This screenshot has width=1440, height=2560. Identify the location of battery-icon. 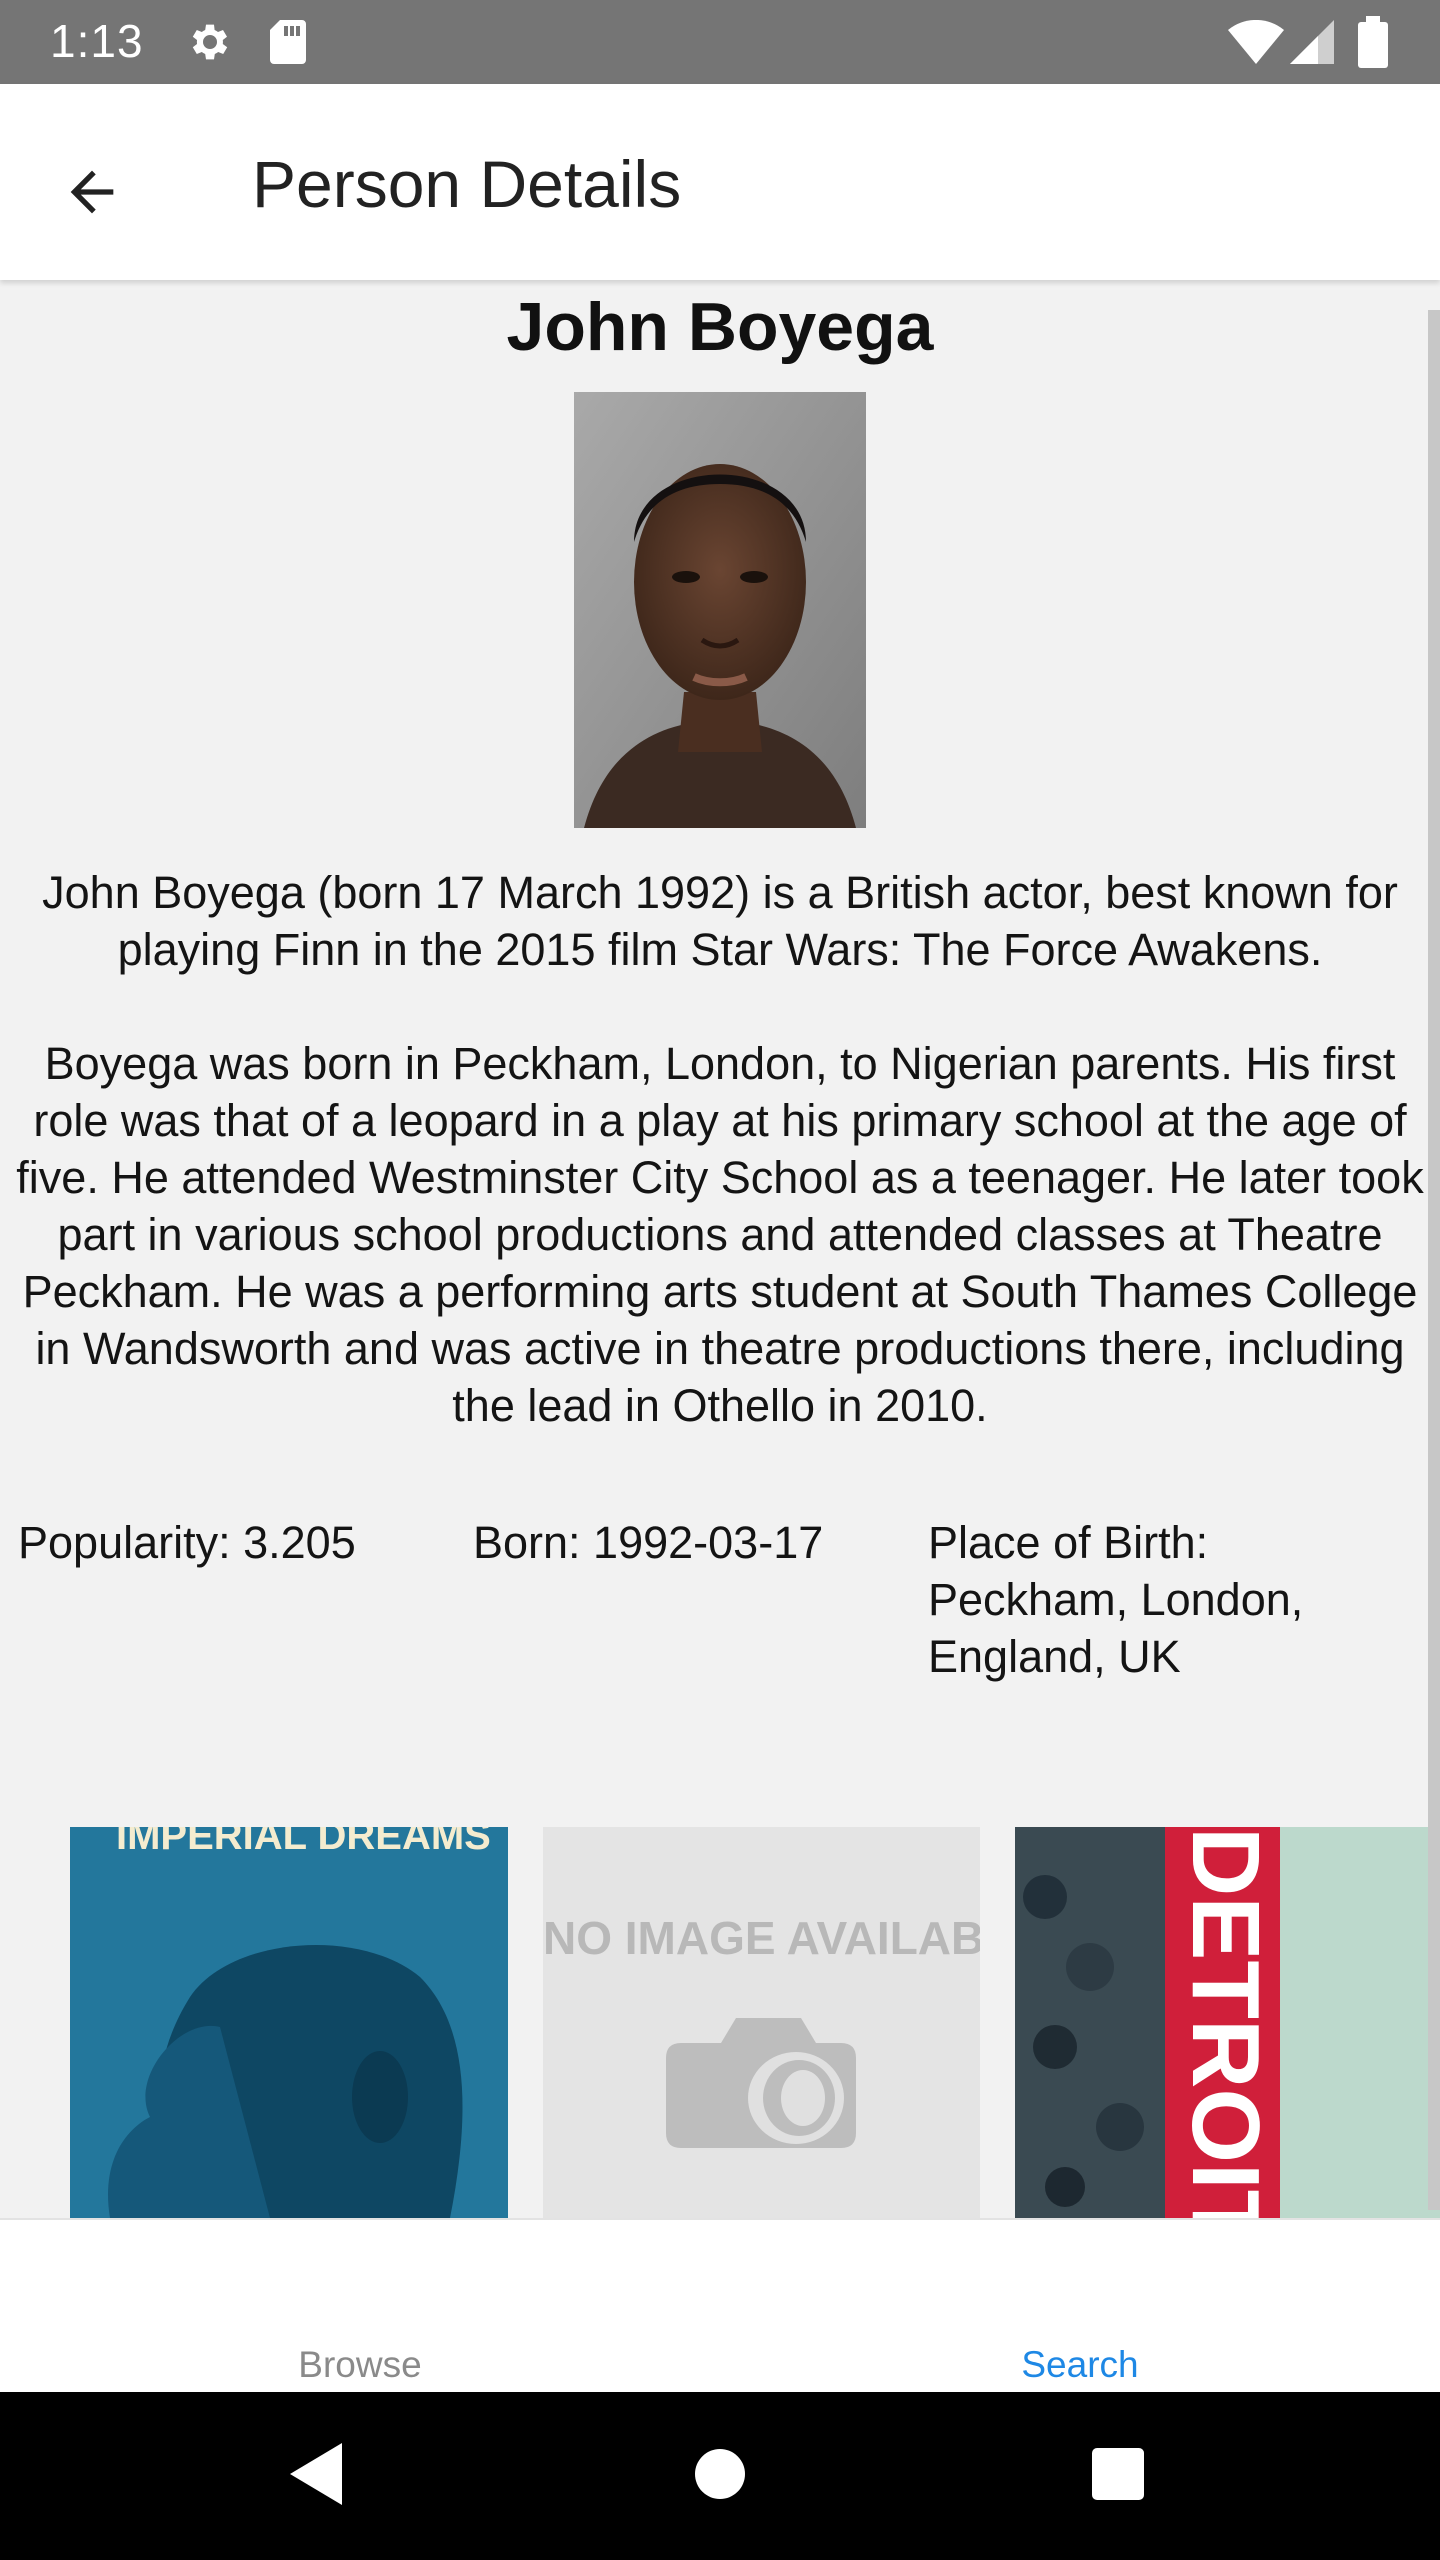
(1373, 44).